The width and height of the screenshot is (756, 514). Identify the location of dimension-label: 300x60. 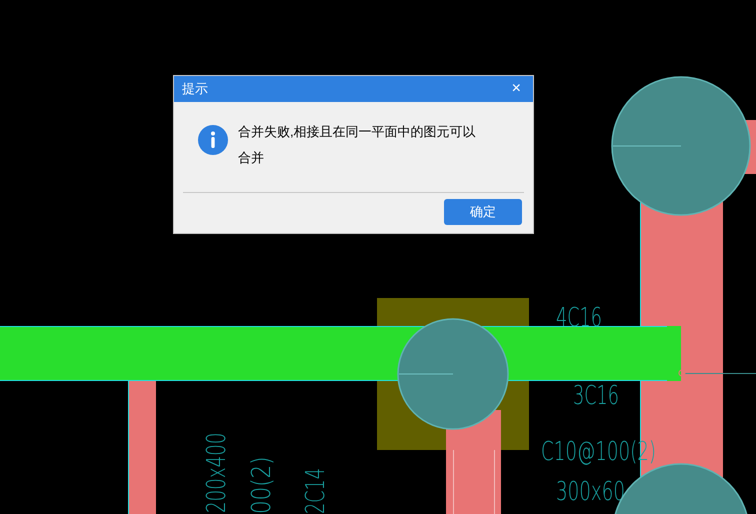
(605, 492).